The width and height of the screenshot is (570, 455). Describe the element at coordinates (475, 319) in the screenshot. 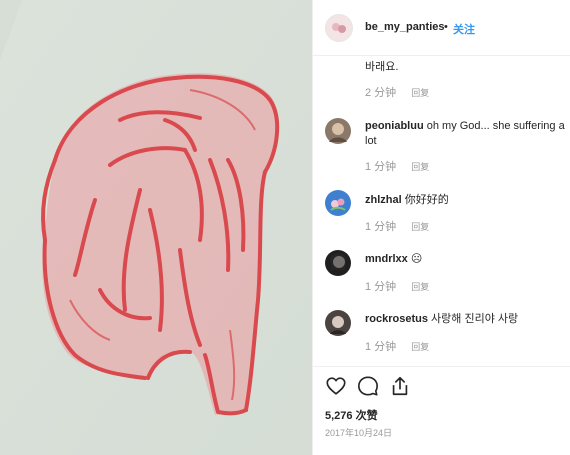

I see `comment-body: 사랑해 진리야 사랑` at that location.